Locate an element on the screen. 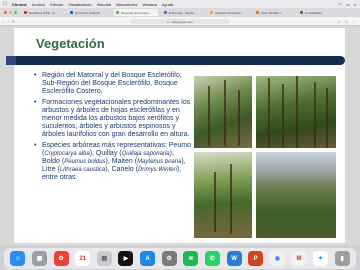  status-icons: ◠ ▭ ⌕ is located at coordinates (349, 4).